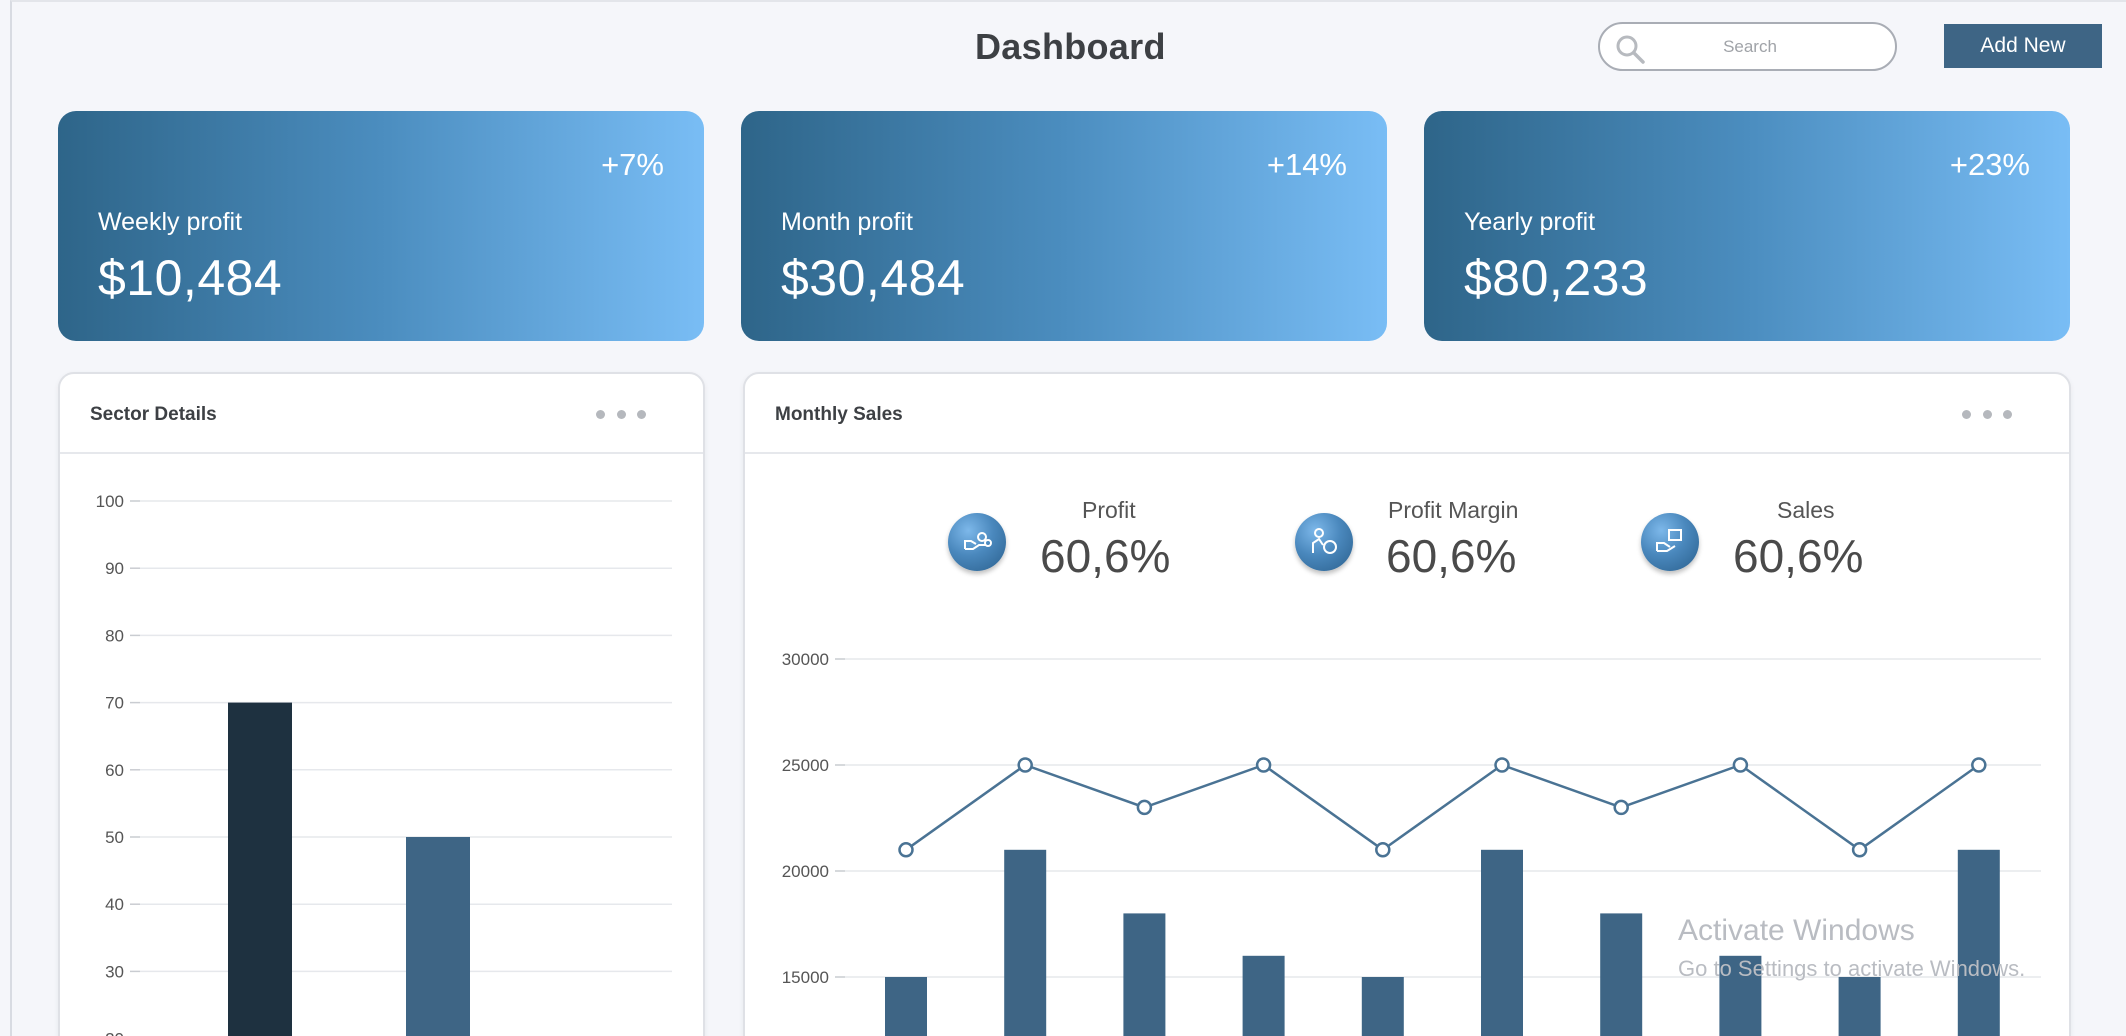 The height and width of the screenshot is (1036, 2126). What do you see at coordinates (1070, 46) in the screenshot?
I see `page-title: Dashboard` at bounding box center [1070, 46].